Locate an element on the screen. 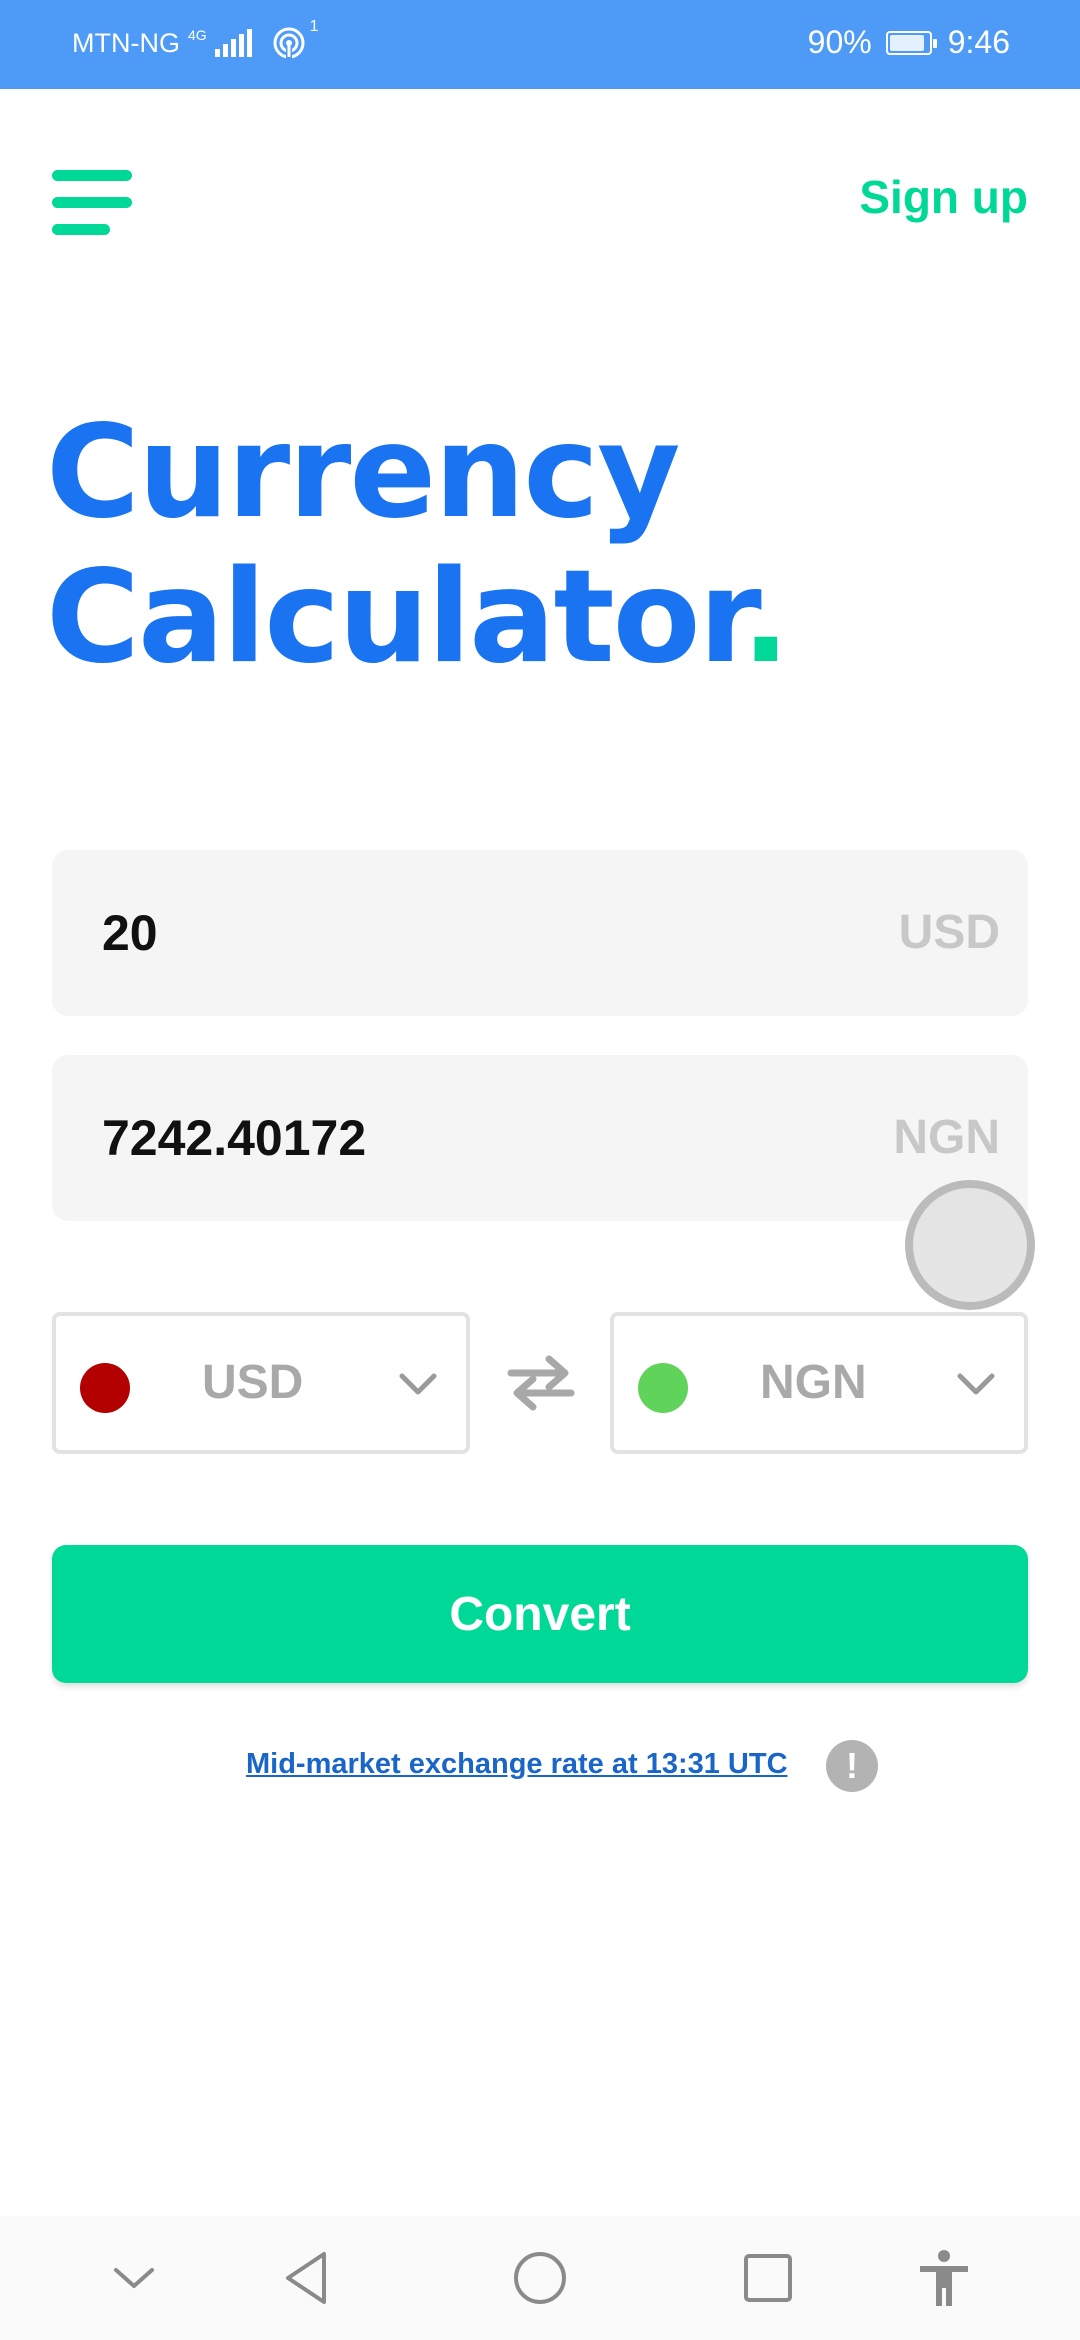  hotspot-count: 1 is located at coordinates (314, 26).